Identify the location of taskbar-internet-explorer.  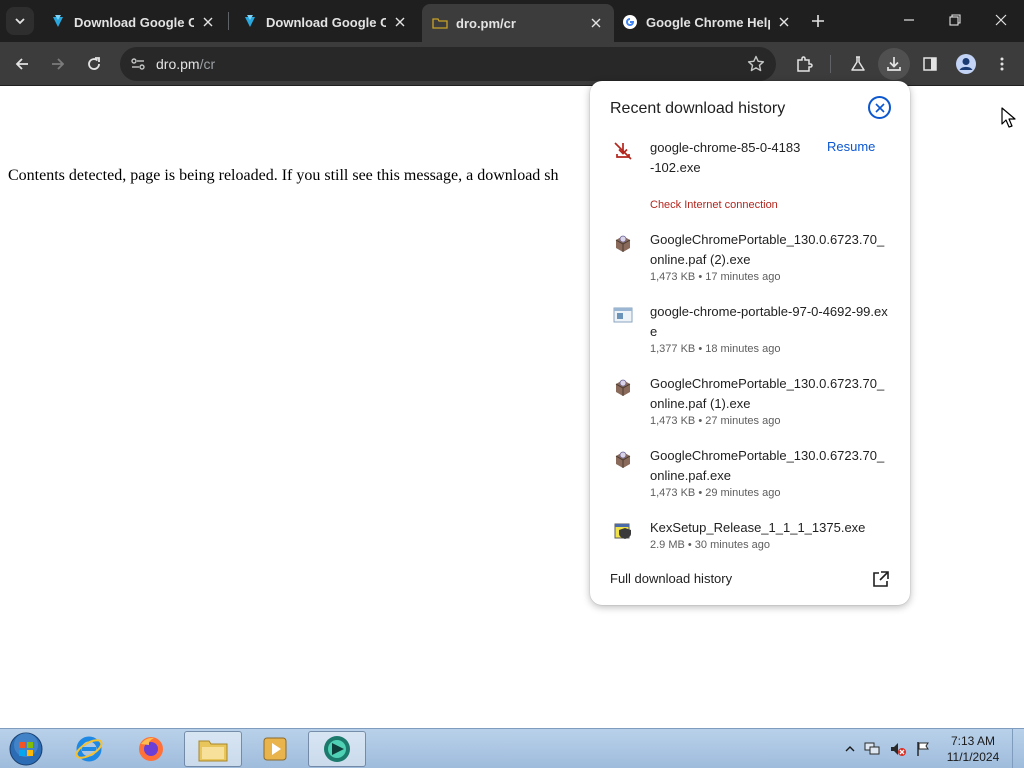
(89, 749).